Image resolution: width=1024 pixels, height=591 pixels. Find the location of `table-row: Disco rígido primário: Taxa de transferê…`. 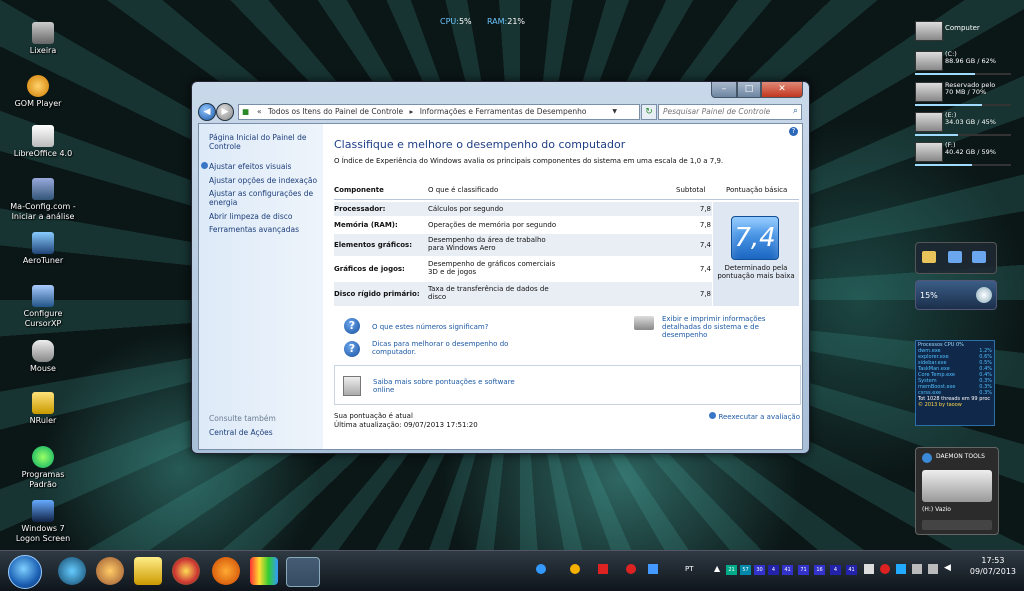

table-row: Disco rígido primário: Taxa de transferê… is located at coordinates (523, 294).